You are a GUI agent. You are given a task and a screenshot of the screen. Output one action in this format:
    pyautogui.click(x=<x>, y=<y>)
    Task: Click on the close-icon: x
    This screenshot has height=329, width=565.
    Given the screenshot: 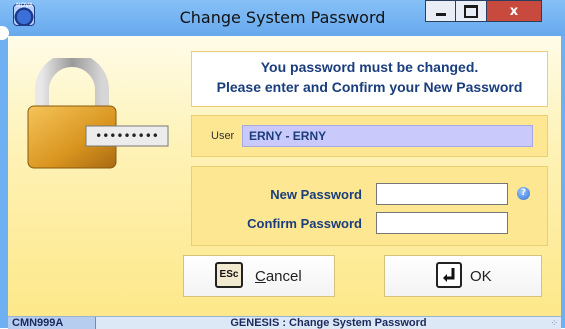 What is the action you would take?
    pyautogui.click(x=514, y=11)
    